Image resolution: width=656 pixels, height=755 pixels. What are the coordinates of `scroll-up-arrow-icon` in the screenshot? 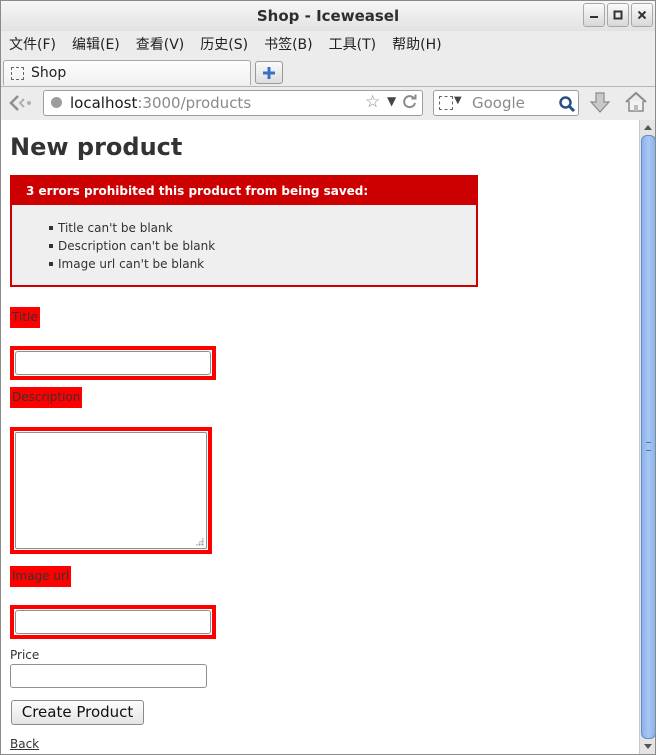 It's located at (648, 127).